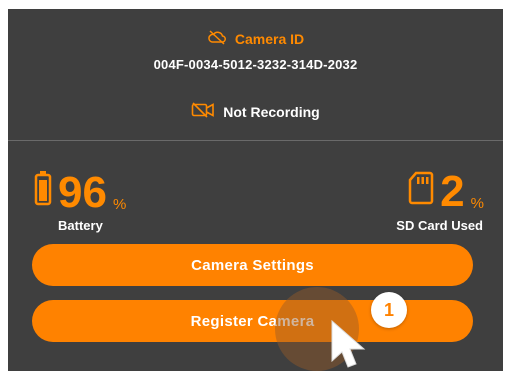 Image resolution: width=510 pixels, height=376 pixels. Describe the element at coordinates (477, 203) in the screenshot. I see `sd-card-unit: %` at that location.